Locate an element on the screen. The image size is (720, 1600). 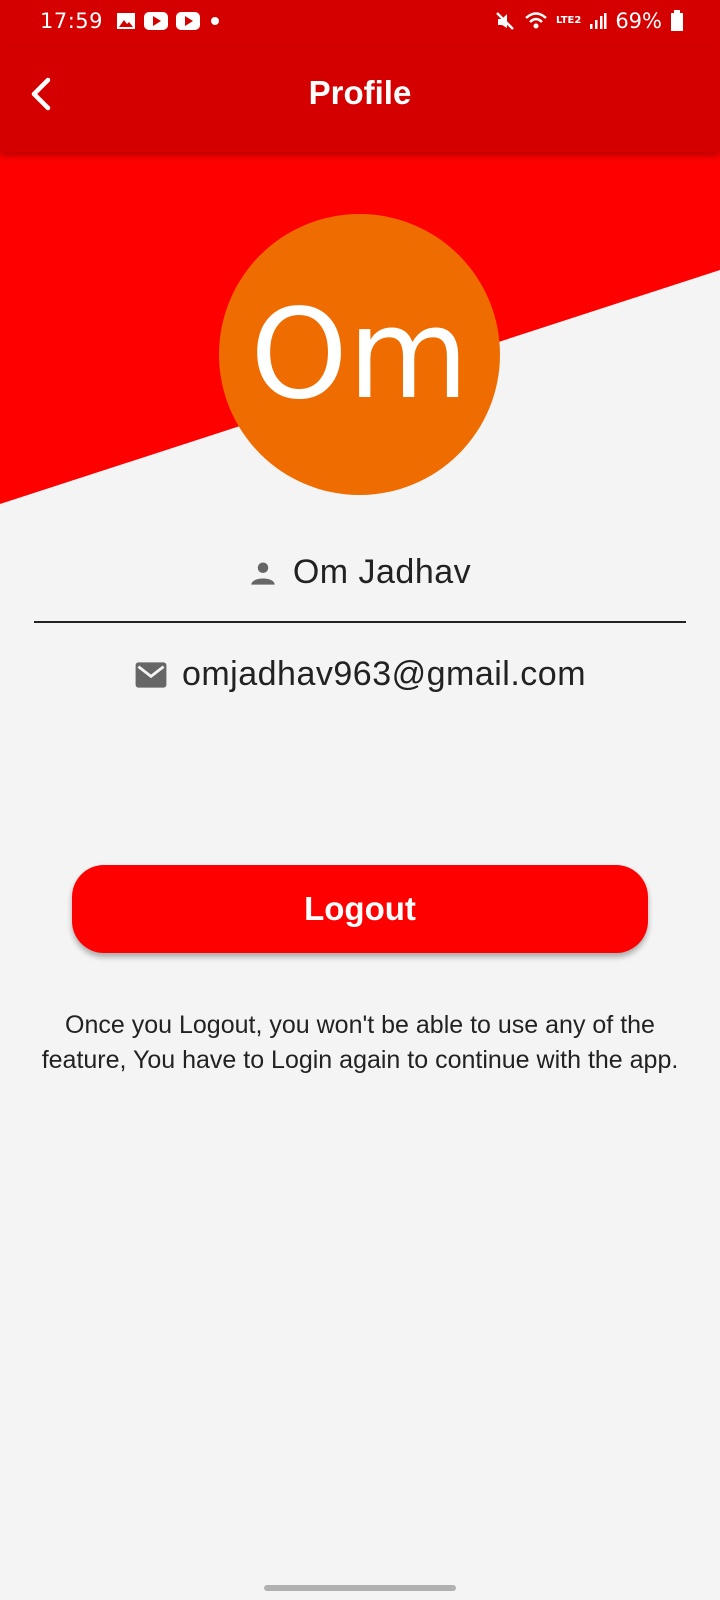
gallery-icon is located at coordinates (126, 21).